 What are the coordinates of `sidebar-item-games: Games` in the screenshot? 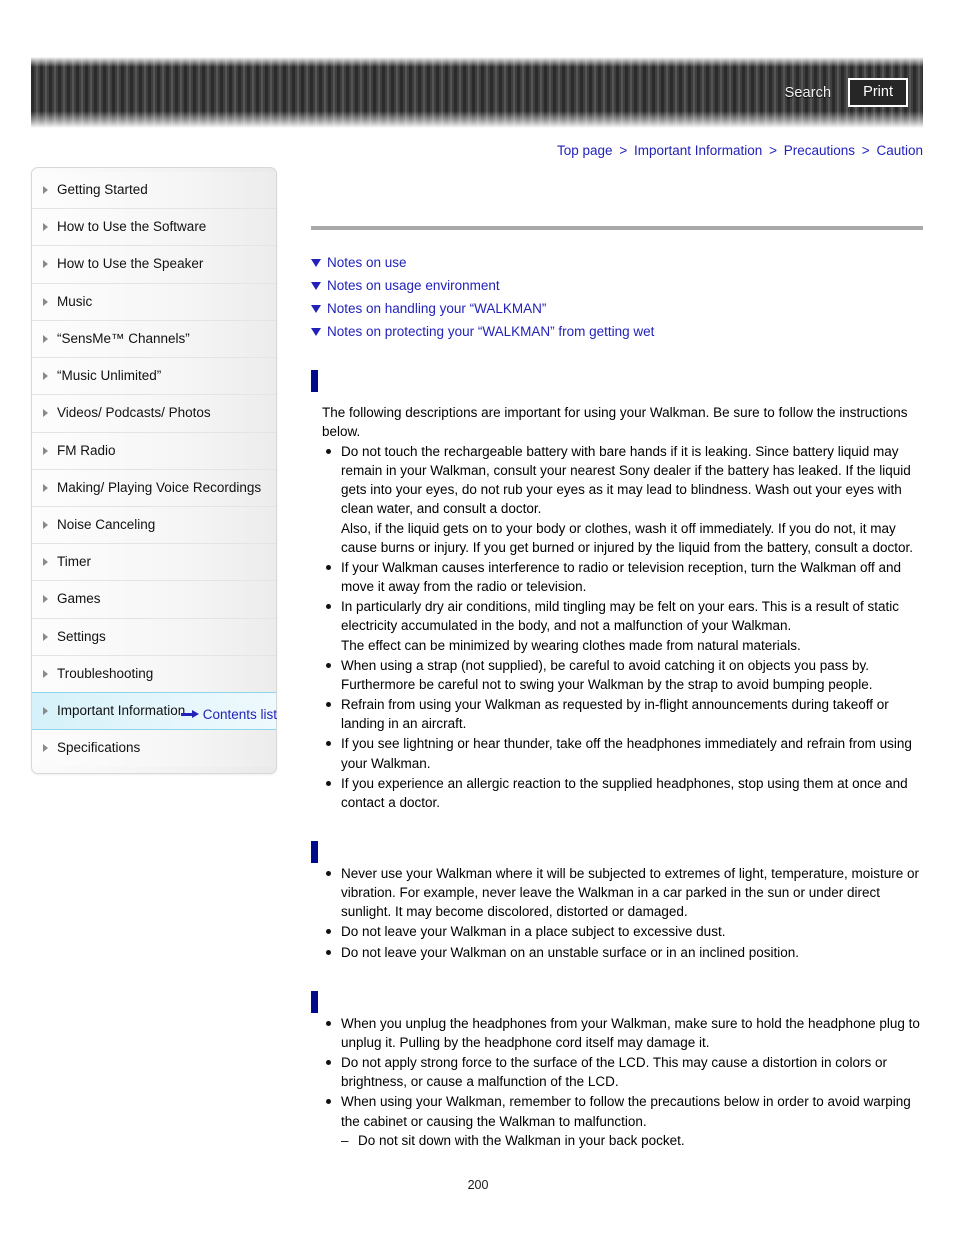 It's located at (154, 599).